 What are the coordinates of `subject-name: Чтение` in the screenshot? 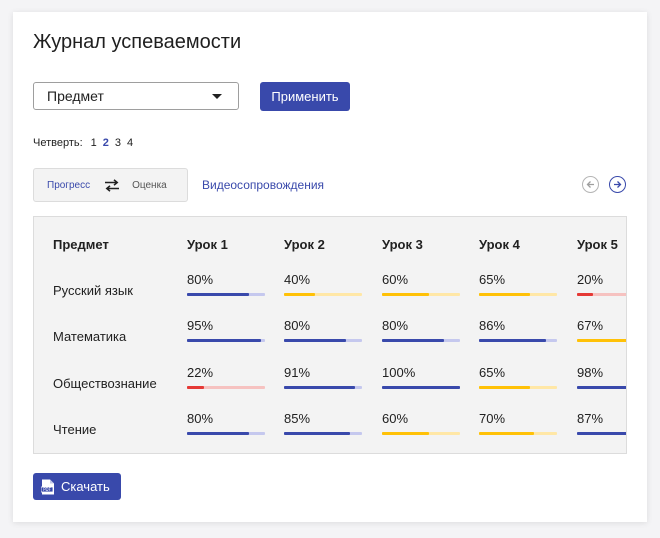 It's located at (75, 429).